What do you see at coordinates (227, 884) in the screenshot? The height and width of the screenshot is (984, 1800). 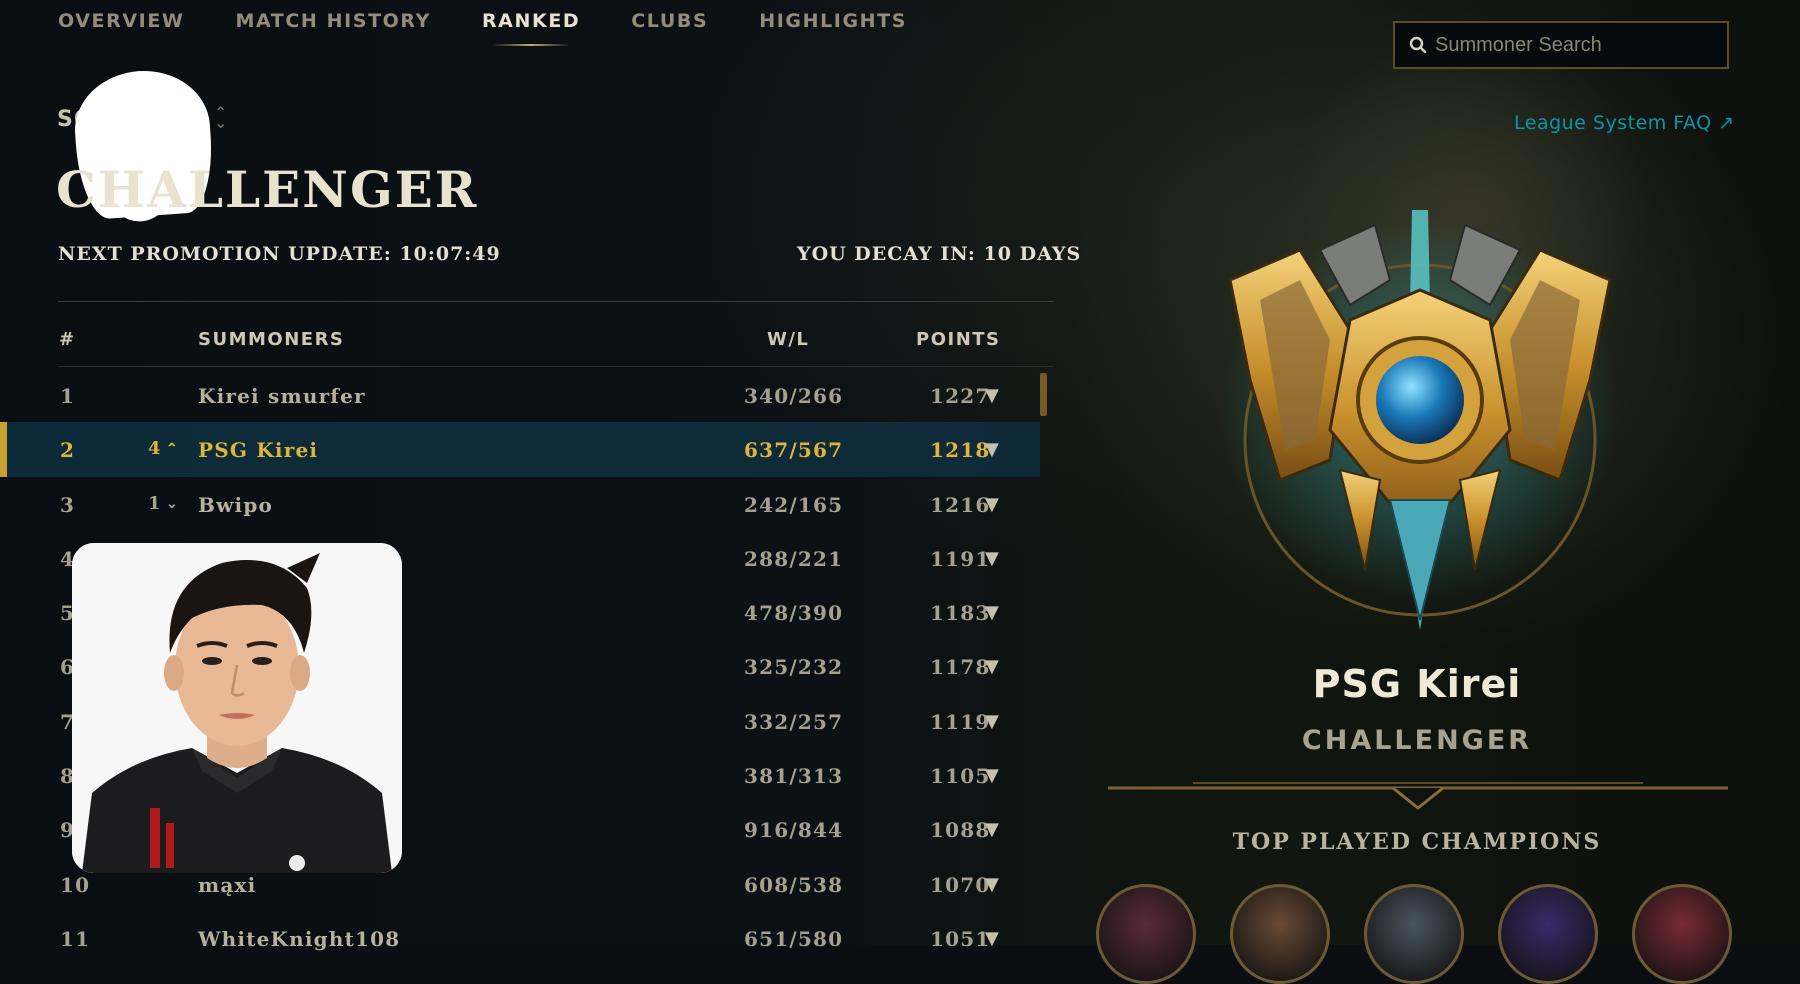 I see `summoner-name: mąxi` at bounding box center [227, 884].